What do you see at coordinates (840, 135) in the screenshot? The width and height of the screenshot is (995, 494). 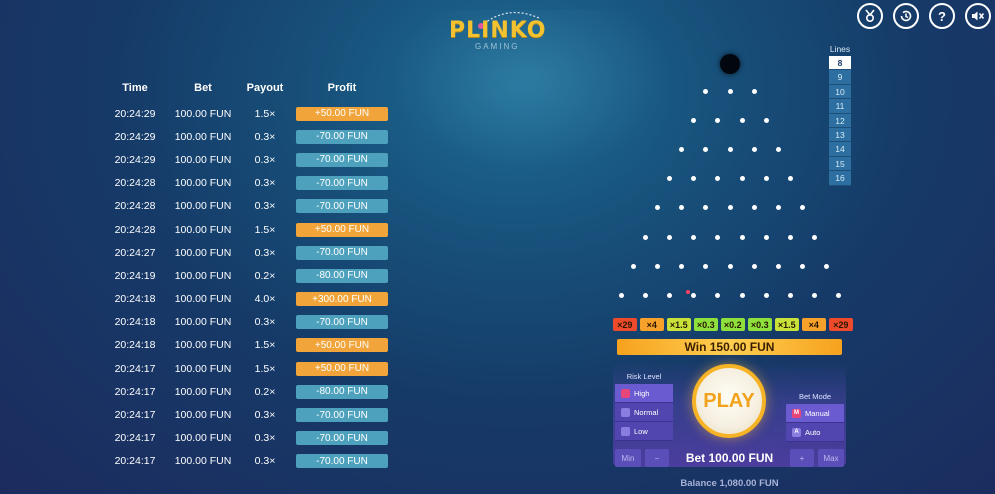 I see `lines-option-13: 13` at bounding box center [840, 135].